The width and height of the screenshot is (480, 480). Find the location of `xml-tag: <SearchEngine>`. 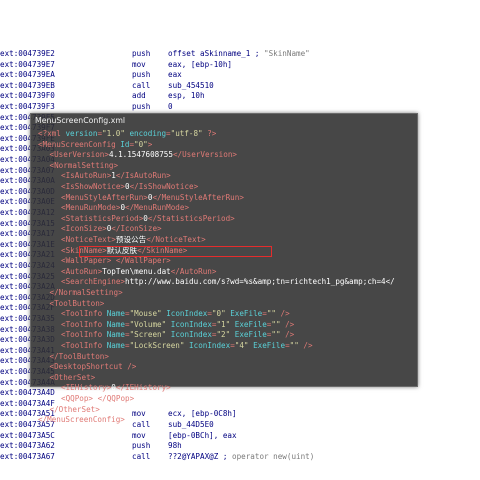

xml-tag: <SearchEngine> is located at coordinates (93, 282).